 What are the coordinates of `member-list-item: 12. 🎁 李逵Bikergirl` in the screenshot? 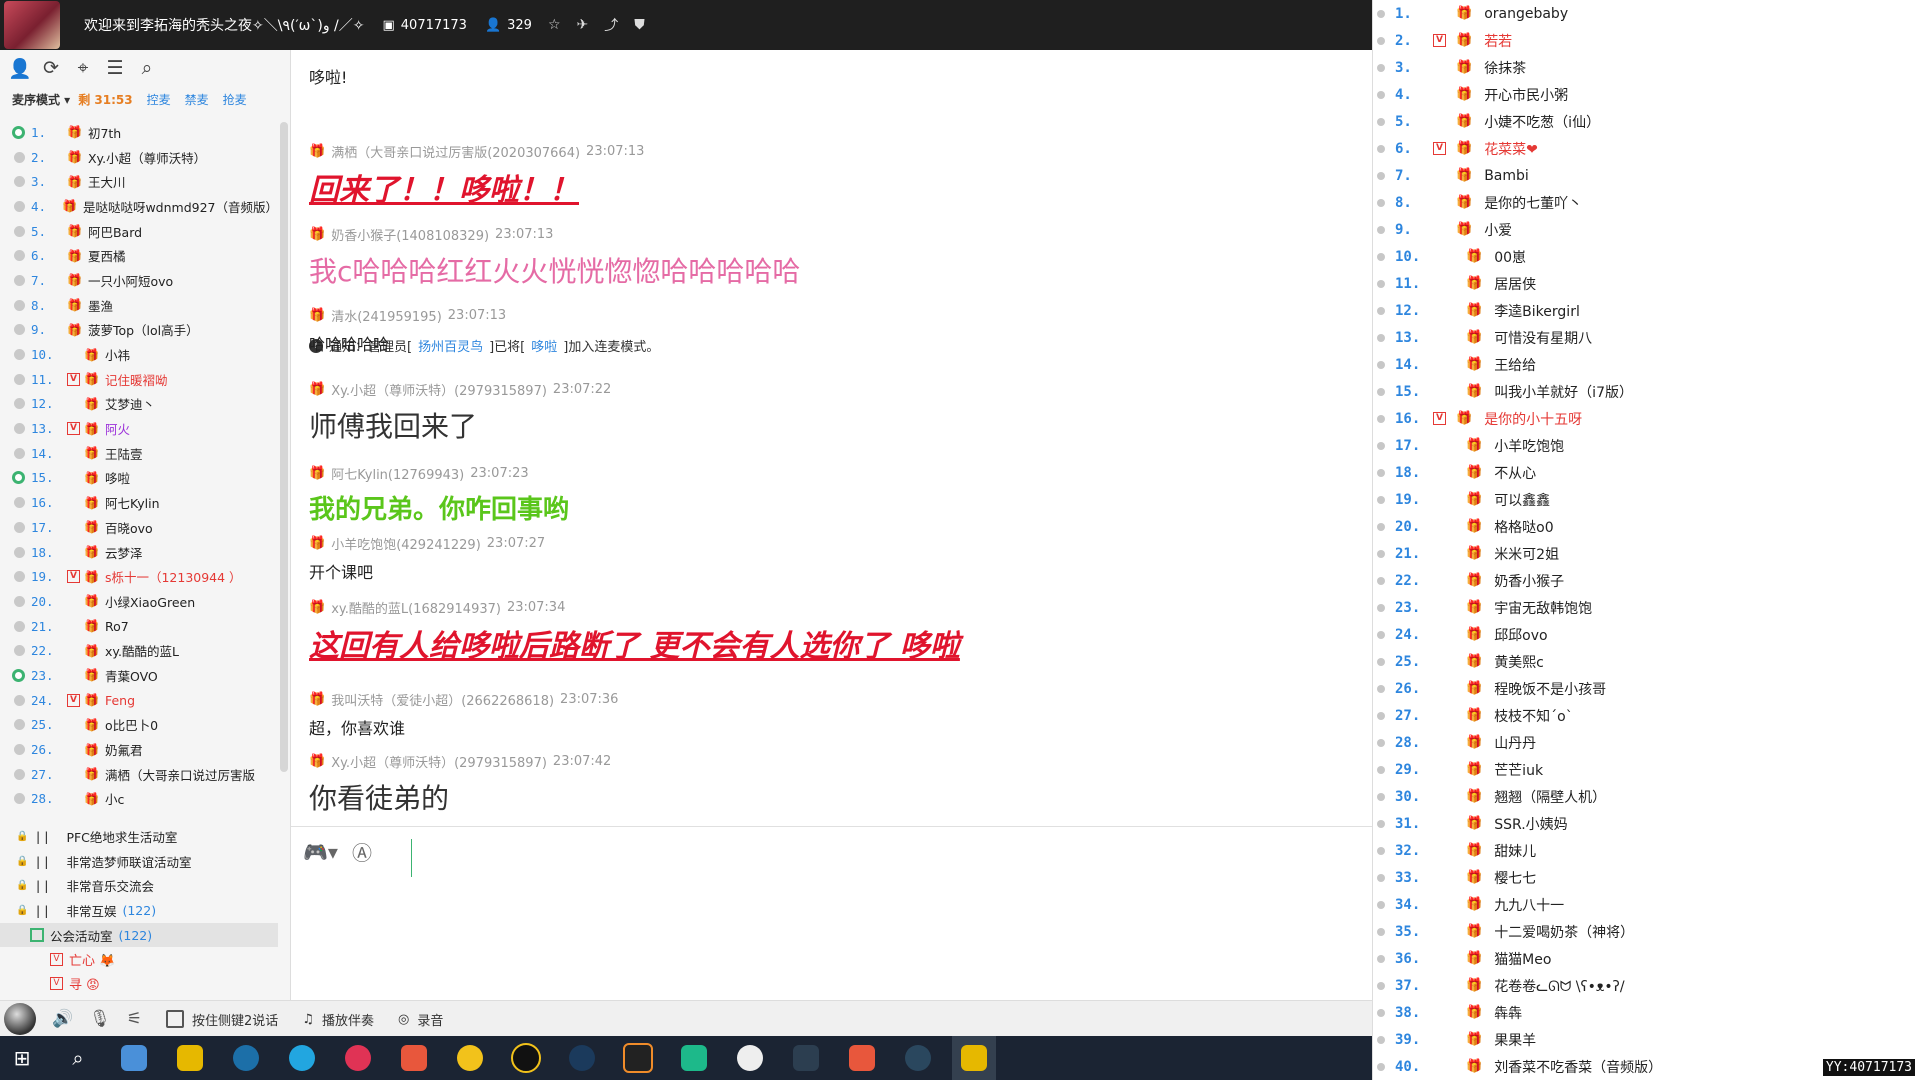 It's located at (1646, 310).